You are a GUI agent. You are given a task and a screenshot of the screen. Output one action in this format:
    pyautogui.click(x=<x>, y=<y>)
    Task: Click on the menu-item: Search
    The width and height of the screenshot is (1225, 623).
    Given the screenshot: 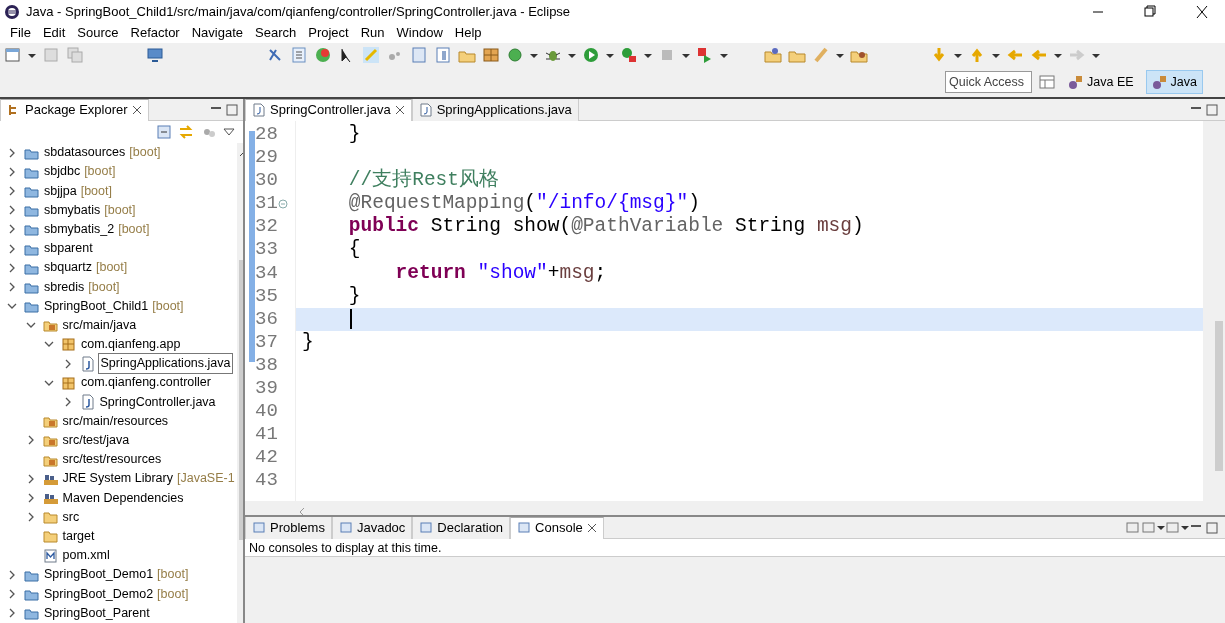 What is the action you would take?
    pyautogui.click(x=276, y=33)
    